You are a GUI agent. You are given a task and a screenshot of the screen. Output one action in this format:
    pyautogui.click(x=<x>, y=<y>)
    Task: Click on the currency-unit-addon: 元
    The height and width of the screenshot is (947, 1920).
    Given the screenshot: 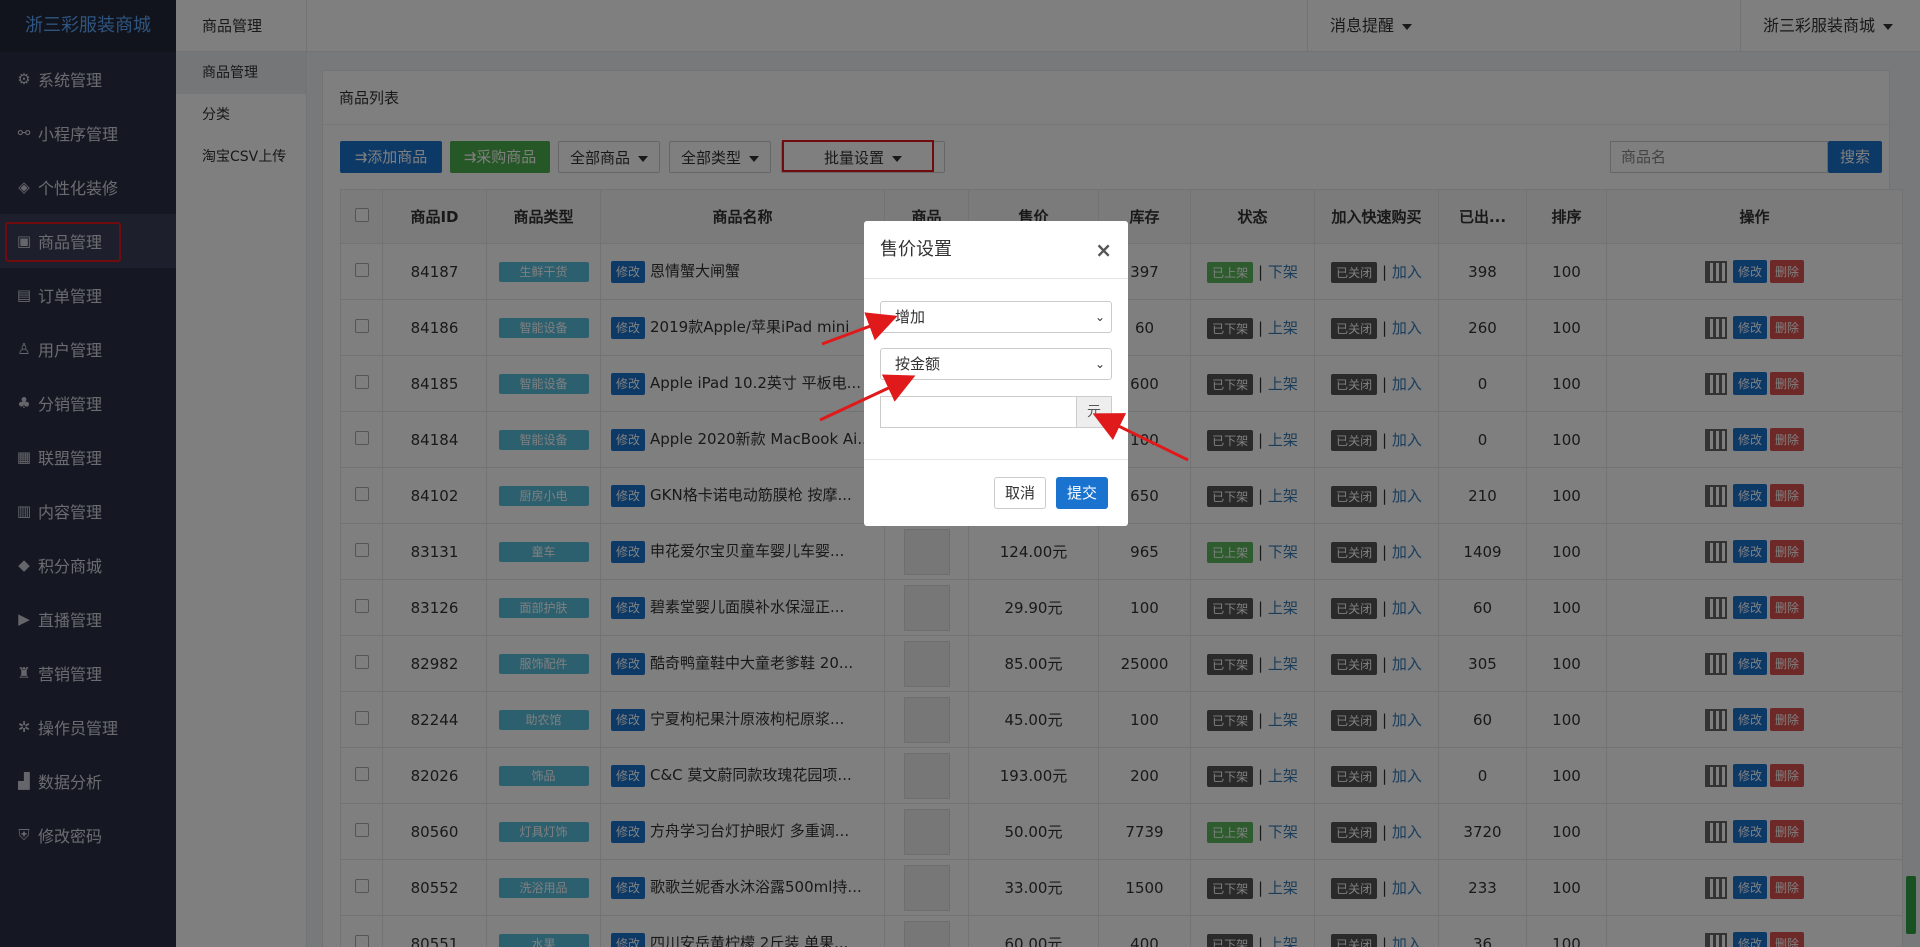 What is the action you would take?
    pyautogui.click(x=1094, y=412)
    